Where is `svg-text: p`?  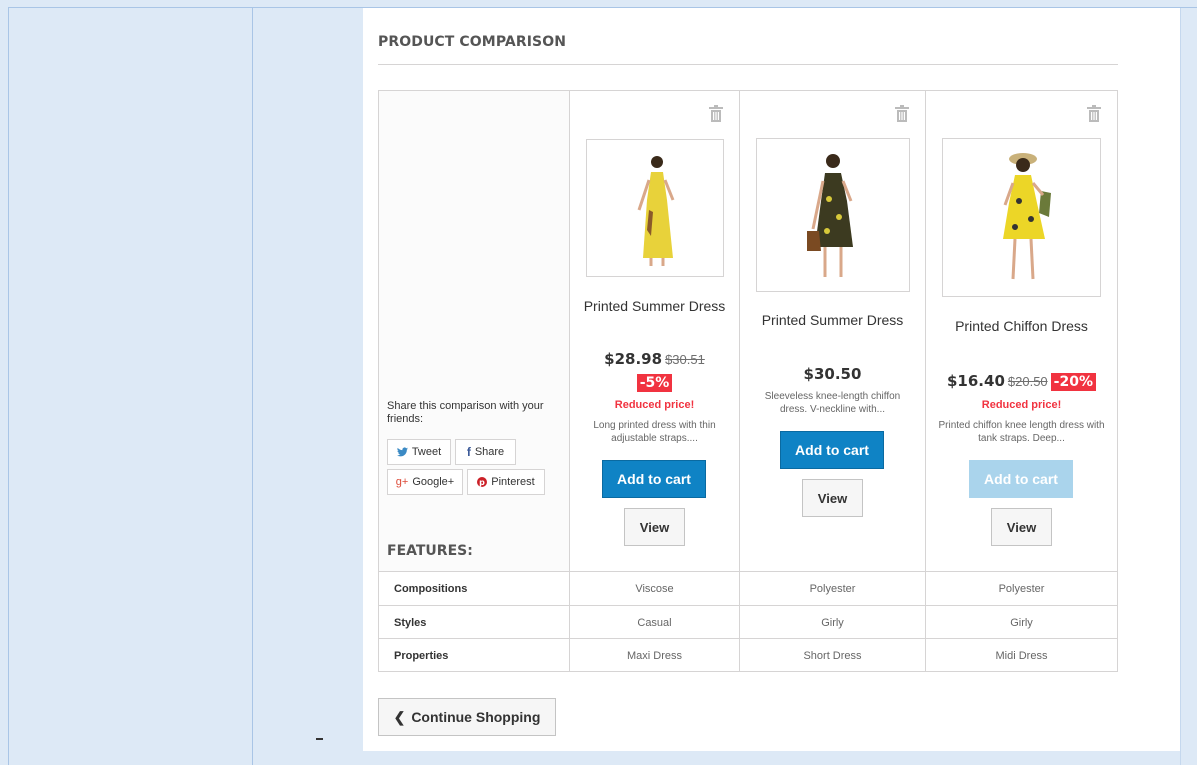 svg-text: p is located at coordinates (482, 482).